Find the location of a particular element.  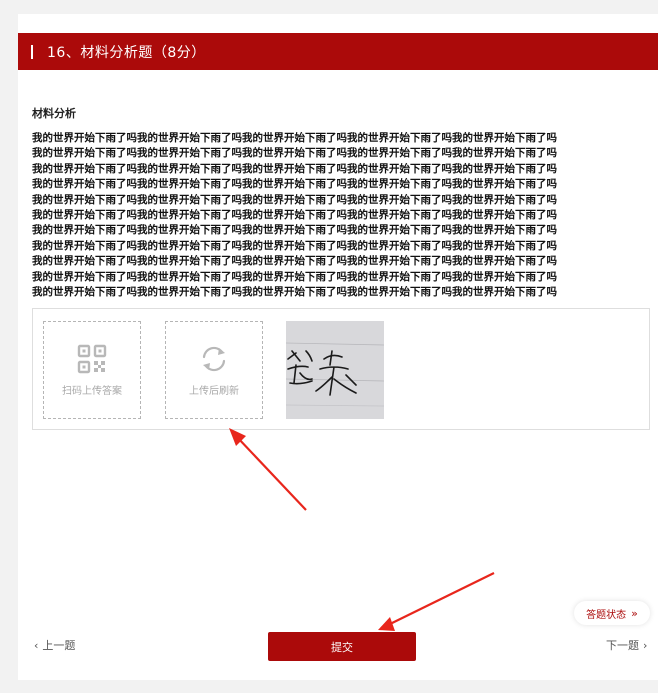

previous-question-link: ‹ 上一题 is located at coordinates (54, 645).